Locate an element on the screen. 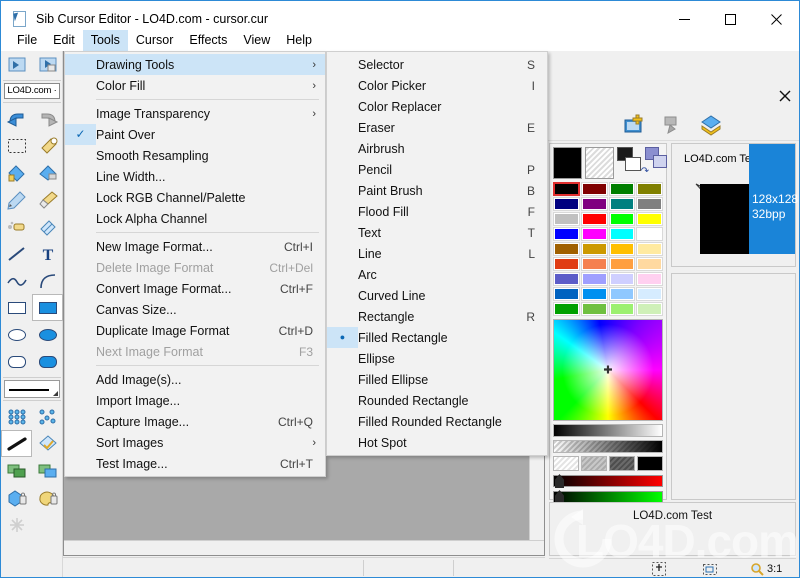 This screenshot has width=800, height=578. rounded-rectangle-icon is located at coordinates (16, 361).